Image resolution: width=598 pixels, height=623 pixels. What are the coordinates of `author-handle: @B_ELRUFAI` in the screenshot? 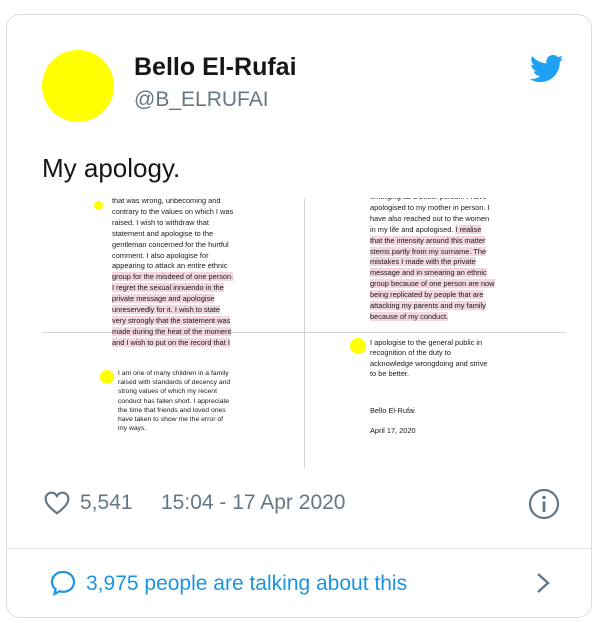 It's located at (201, 100).